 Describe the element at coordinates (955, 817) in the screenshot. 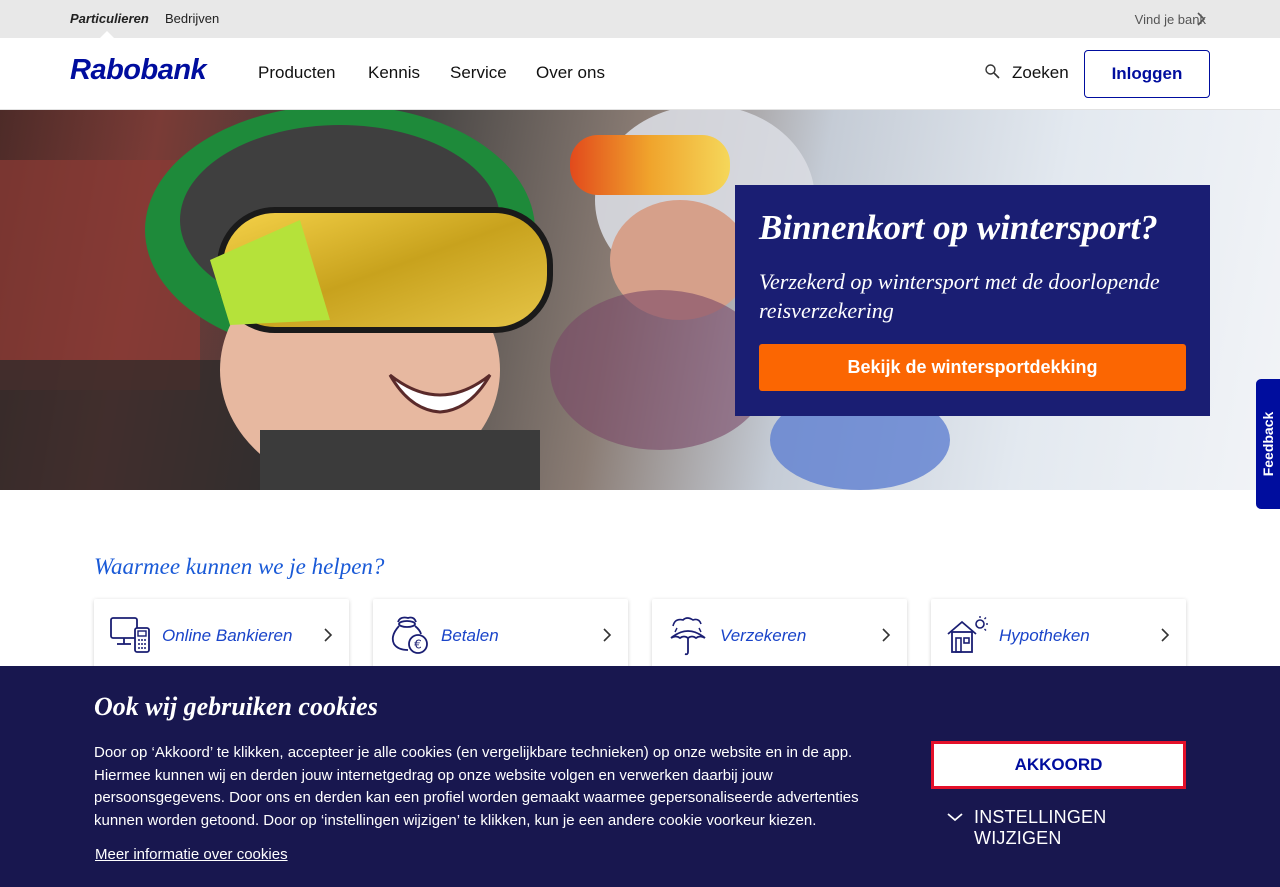

I see `chevron-down-icon` at that location.